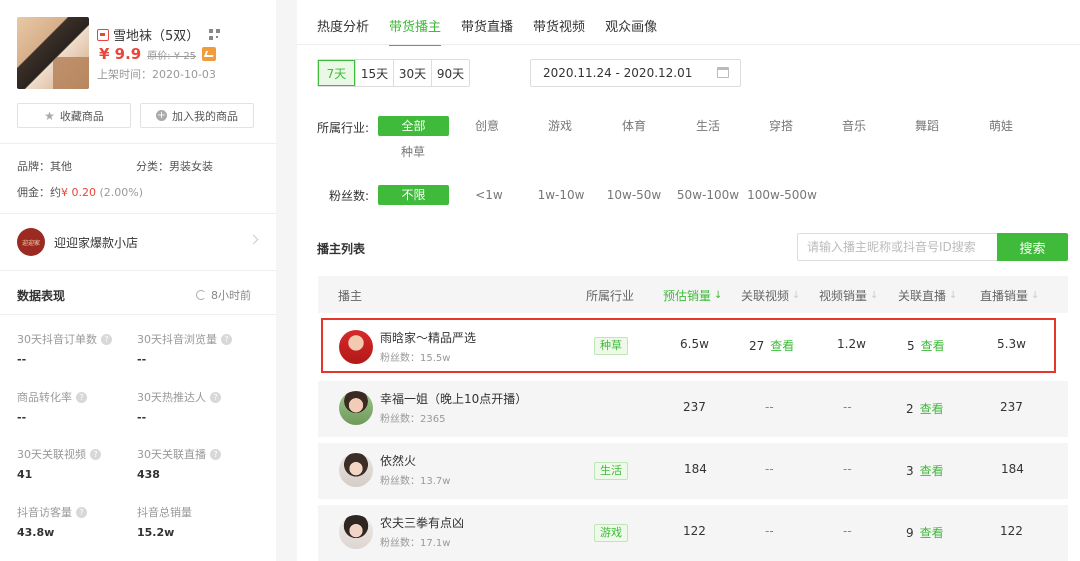 This screenshot has width=1080, height=561. I want to click on column-live-sales: 直播销量 ↓, so click(1009, 295).